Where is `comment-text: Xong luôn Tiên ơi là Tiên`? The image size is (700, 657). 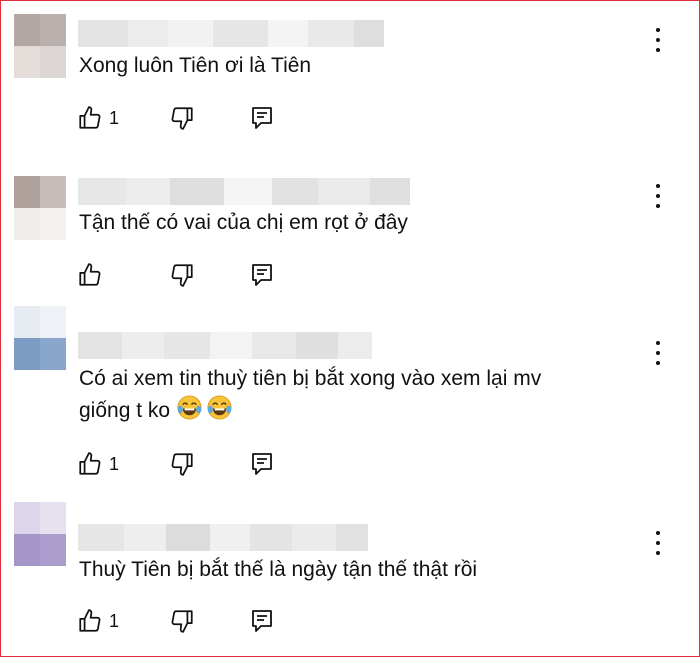 comment-text: Xong luôn Tiên ơi là Tiên is located at coordinates (195, 65).